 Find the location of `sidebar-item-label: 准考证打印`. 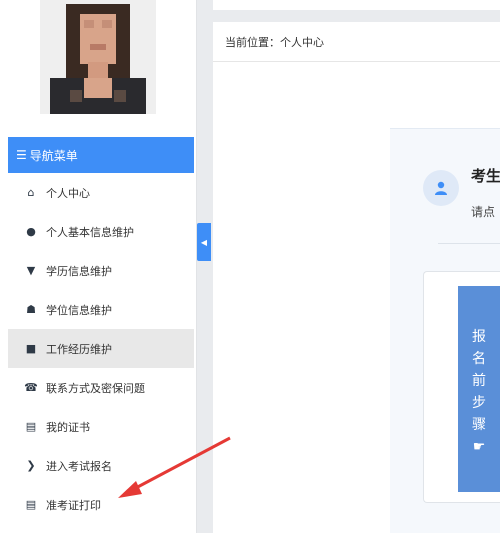

sidebar-item-label: 准考证打印 is located at coordinates (73, 505).